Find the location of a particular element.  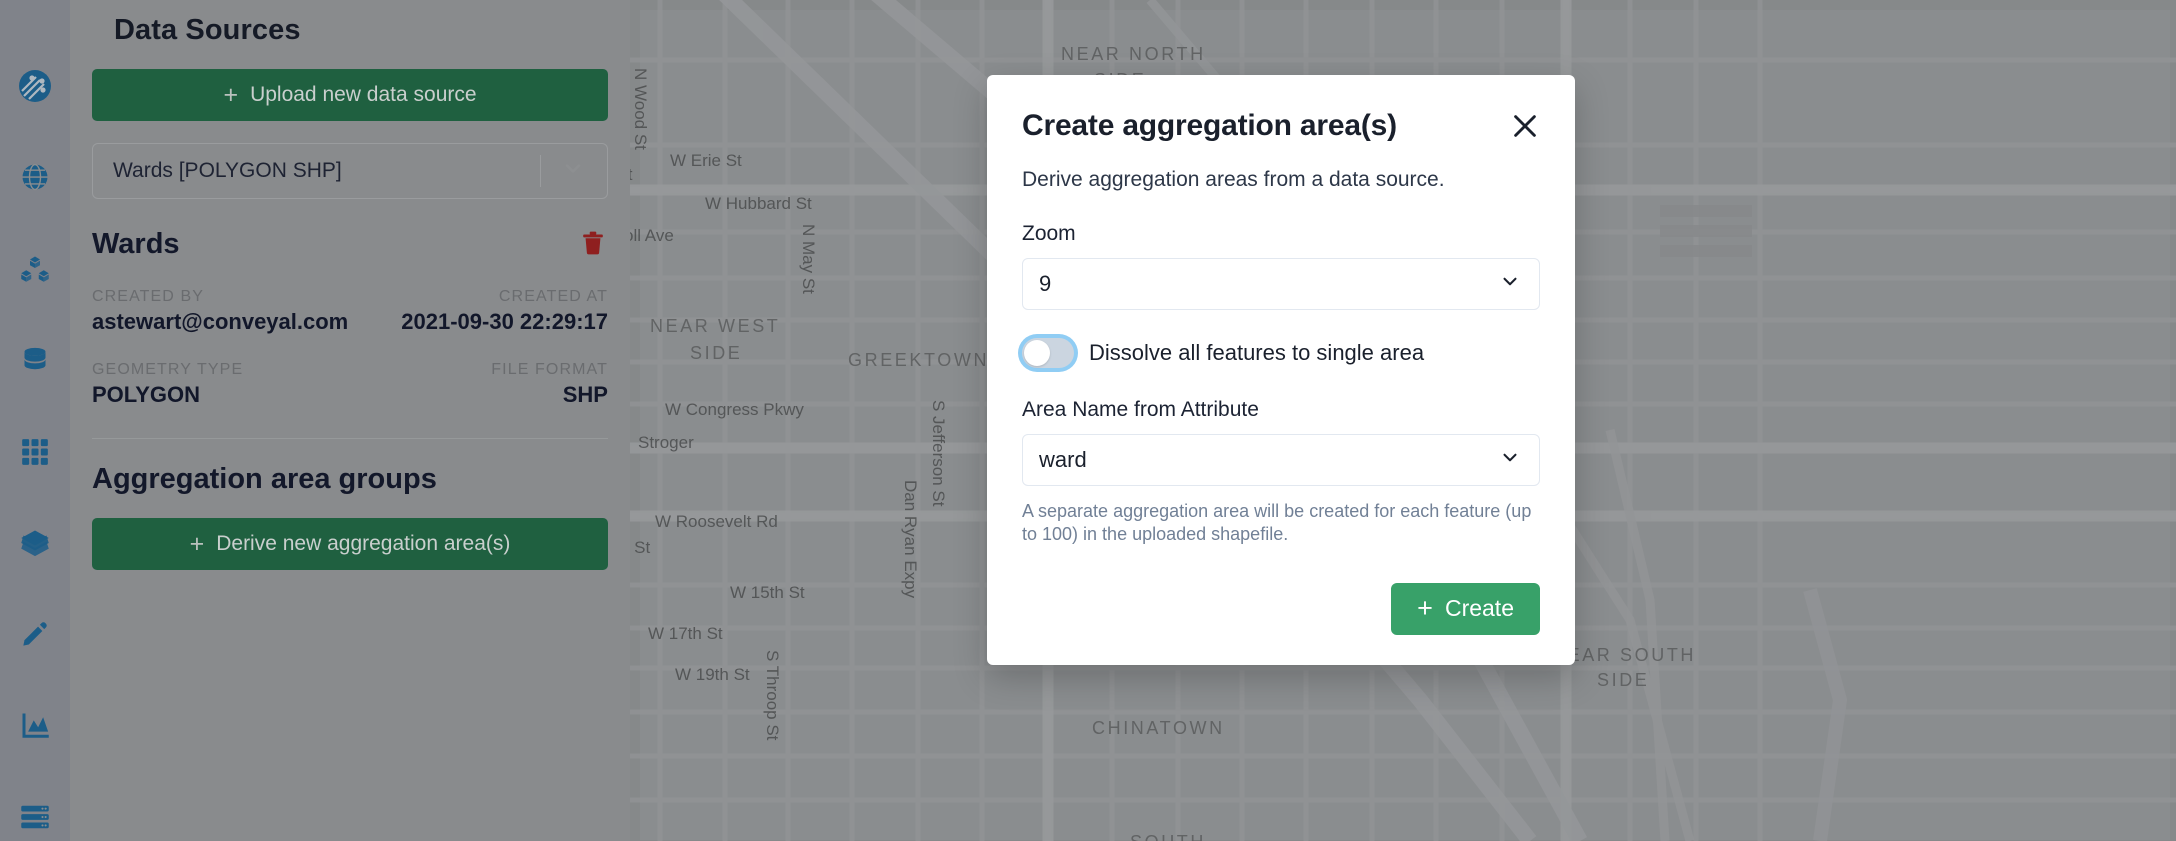

map-label: W Roosevelt Rd is located at coordinates (716, 521).